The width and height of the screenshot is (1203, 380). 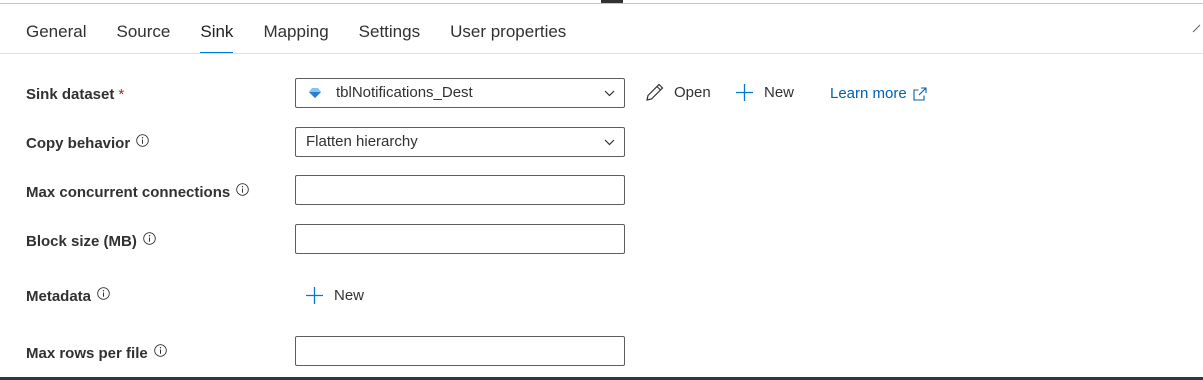 I want to click on new-dataset-button: New, so click(x=764, y=92).